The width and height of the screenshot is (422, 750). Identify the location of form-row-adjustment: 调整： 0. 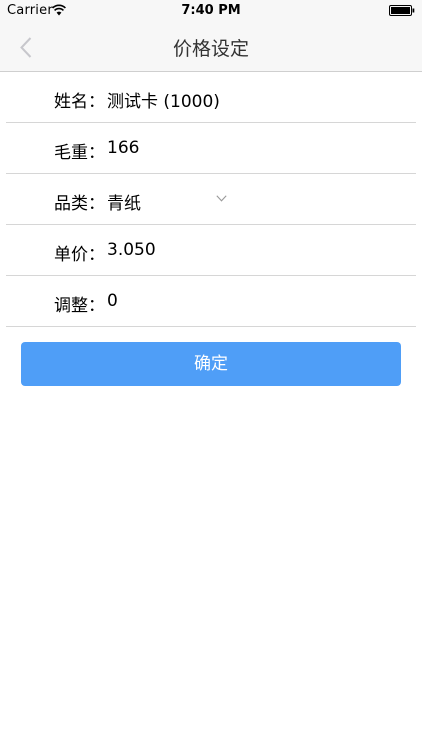
(211, 301).